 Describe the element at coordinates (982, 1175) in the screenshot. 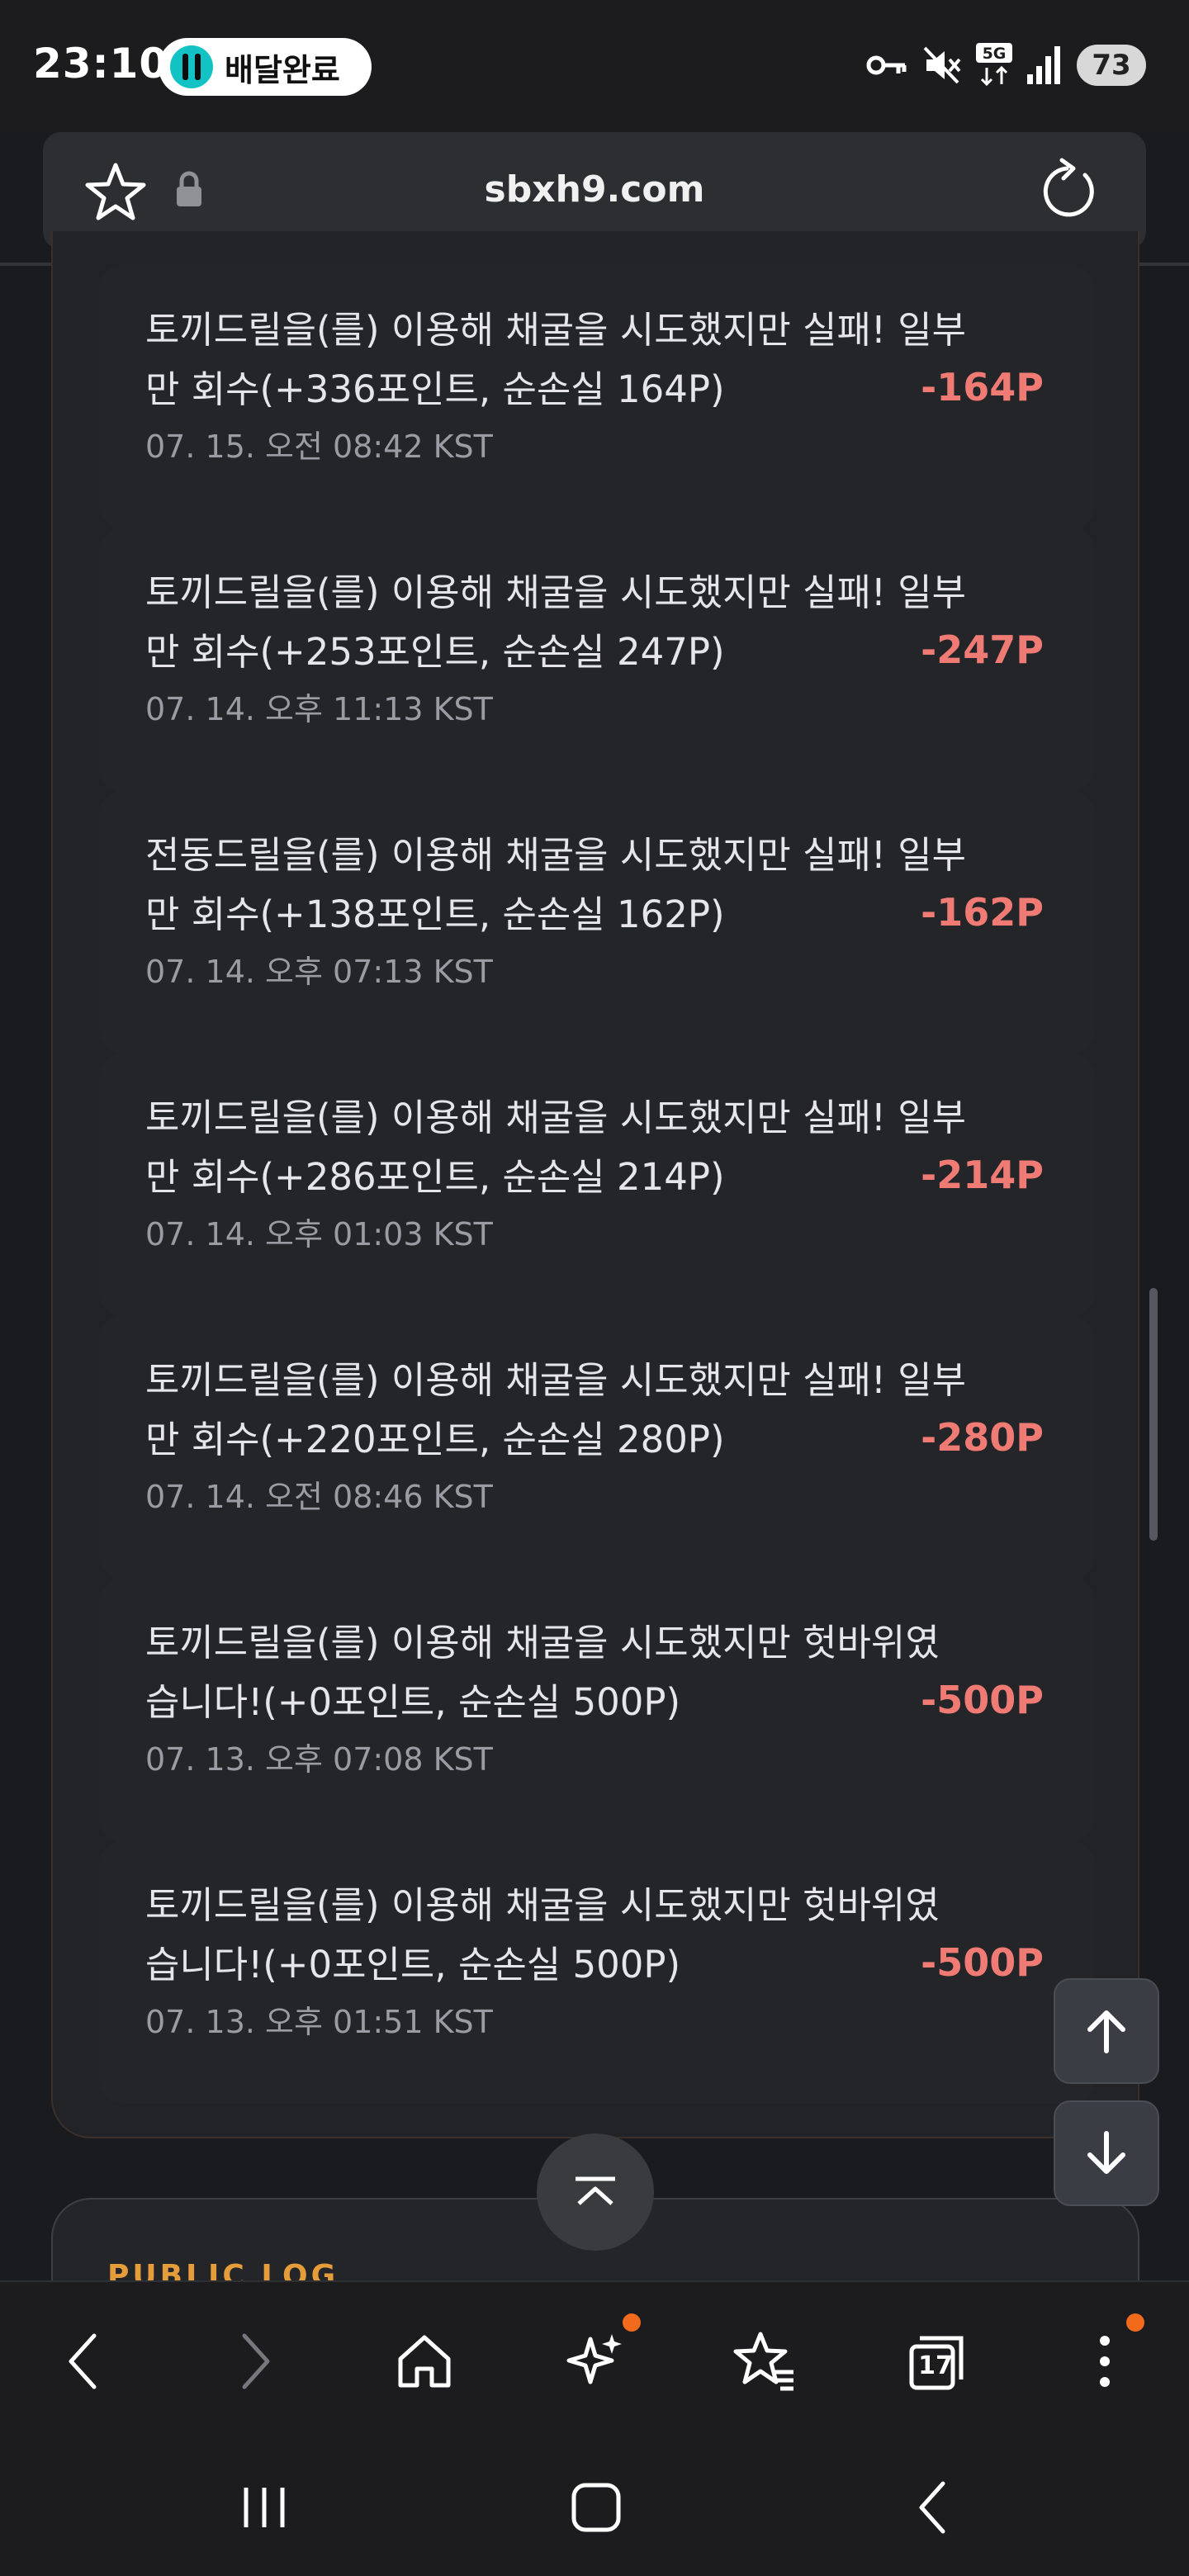

I see `log-entry-amount: -214P` at that location.